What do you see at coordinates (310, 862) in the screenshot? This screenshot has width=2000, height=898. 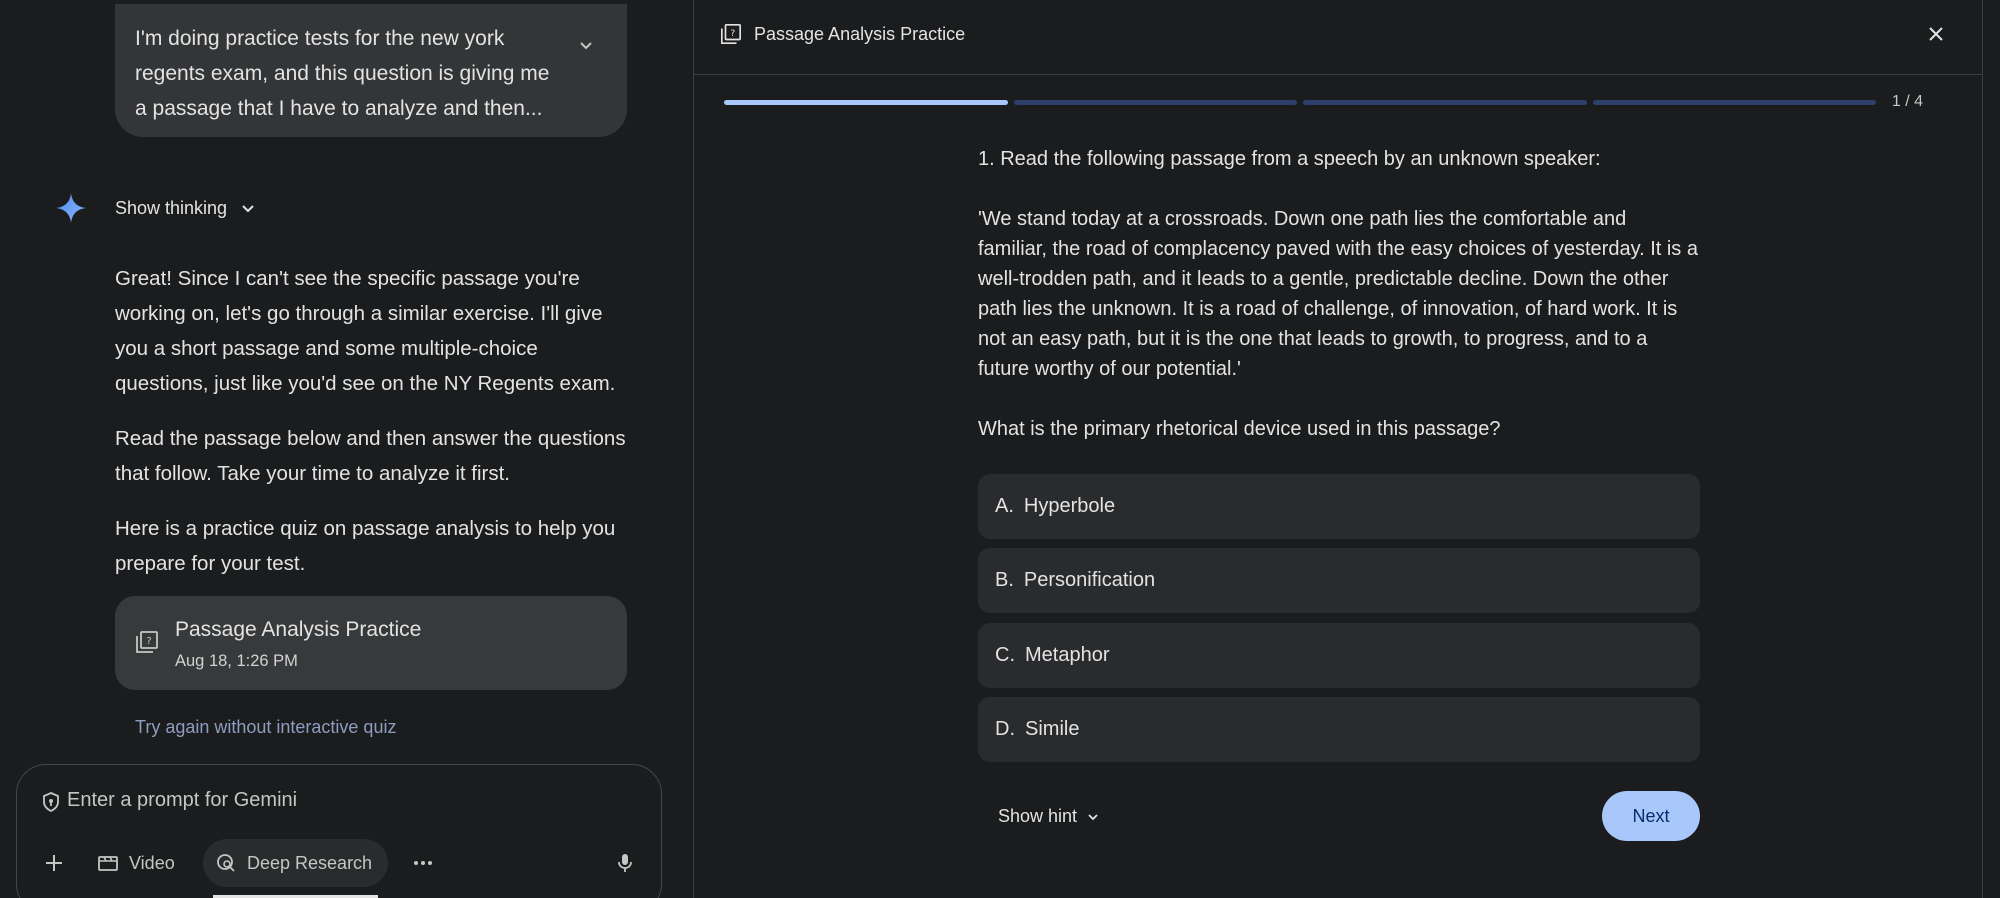 I see `deep-research-label: Deep Research` at bounding box center [310, 862].